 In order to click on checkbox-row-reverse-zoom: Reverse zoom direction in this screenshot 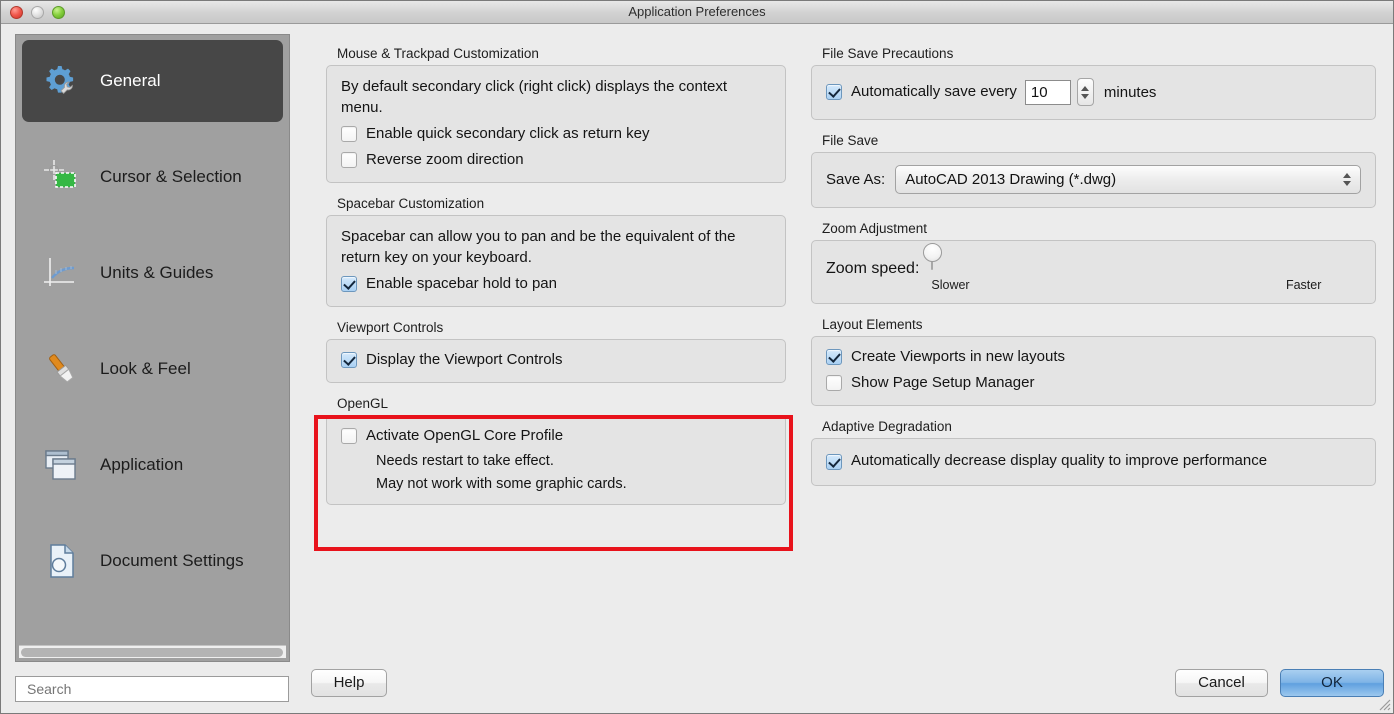, I will do `click(556, 160)`.